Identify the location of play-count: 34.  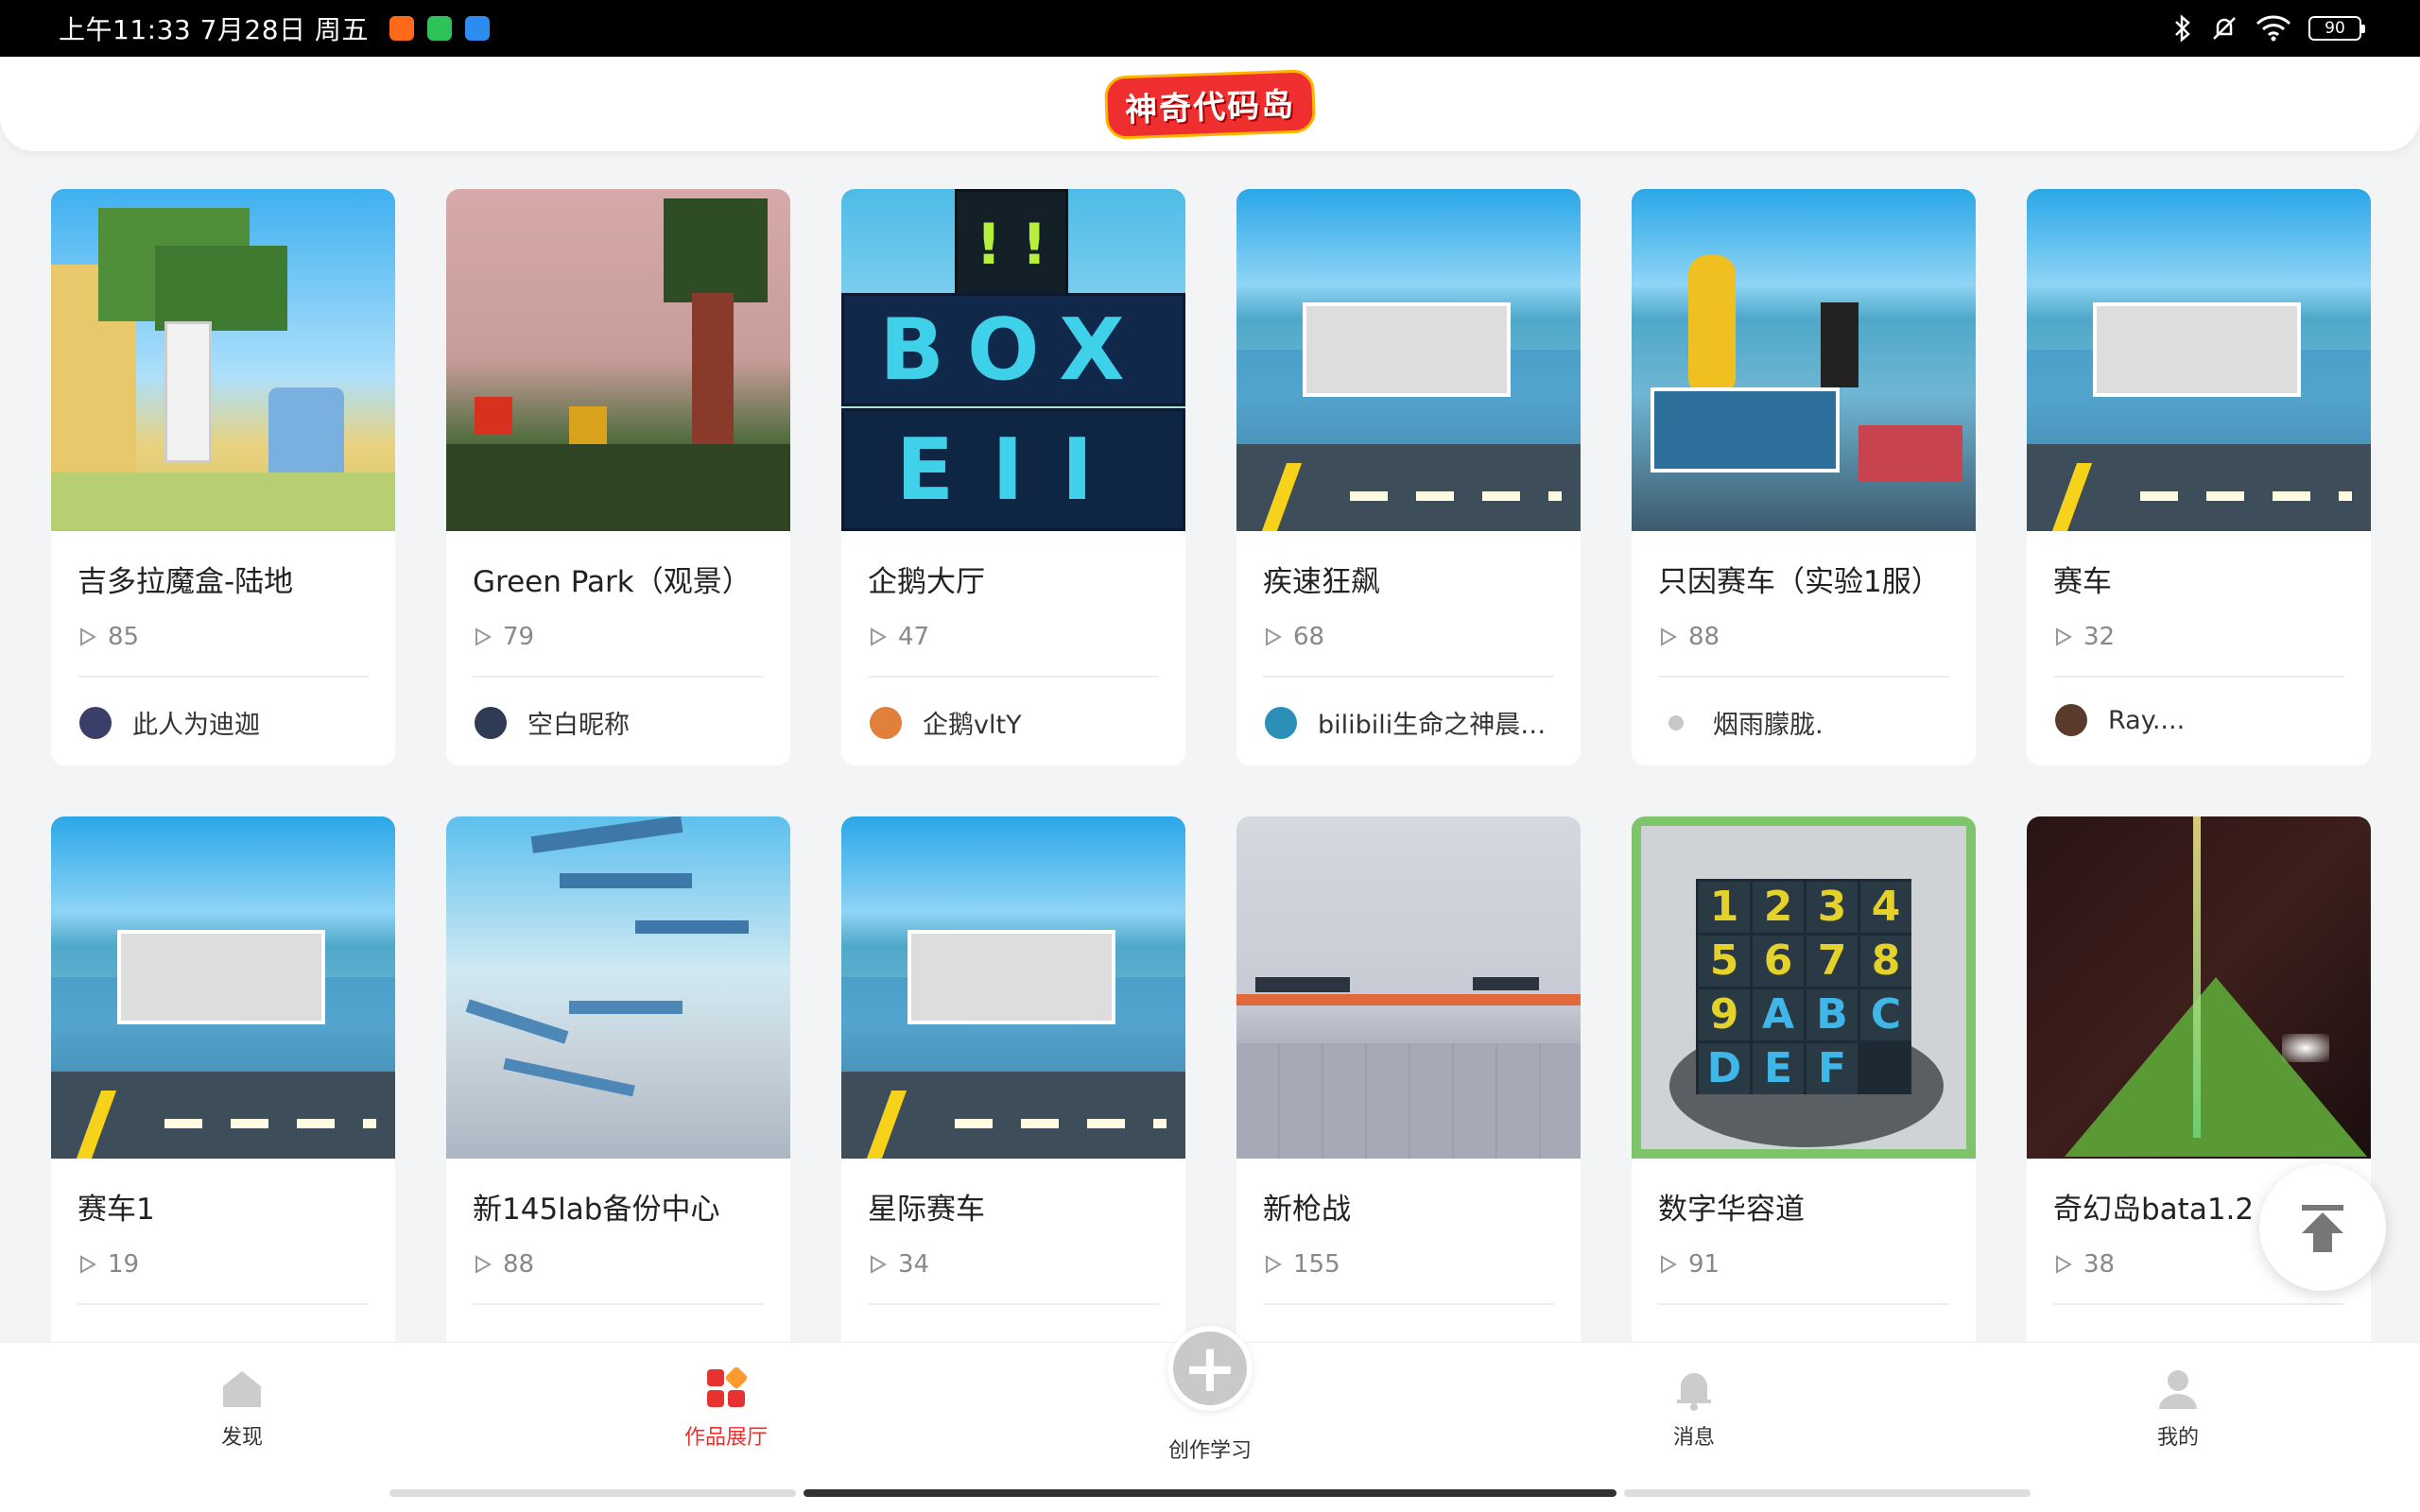
(1013, 1264).